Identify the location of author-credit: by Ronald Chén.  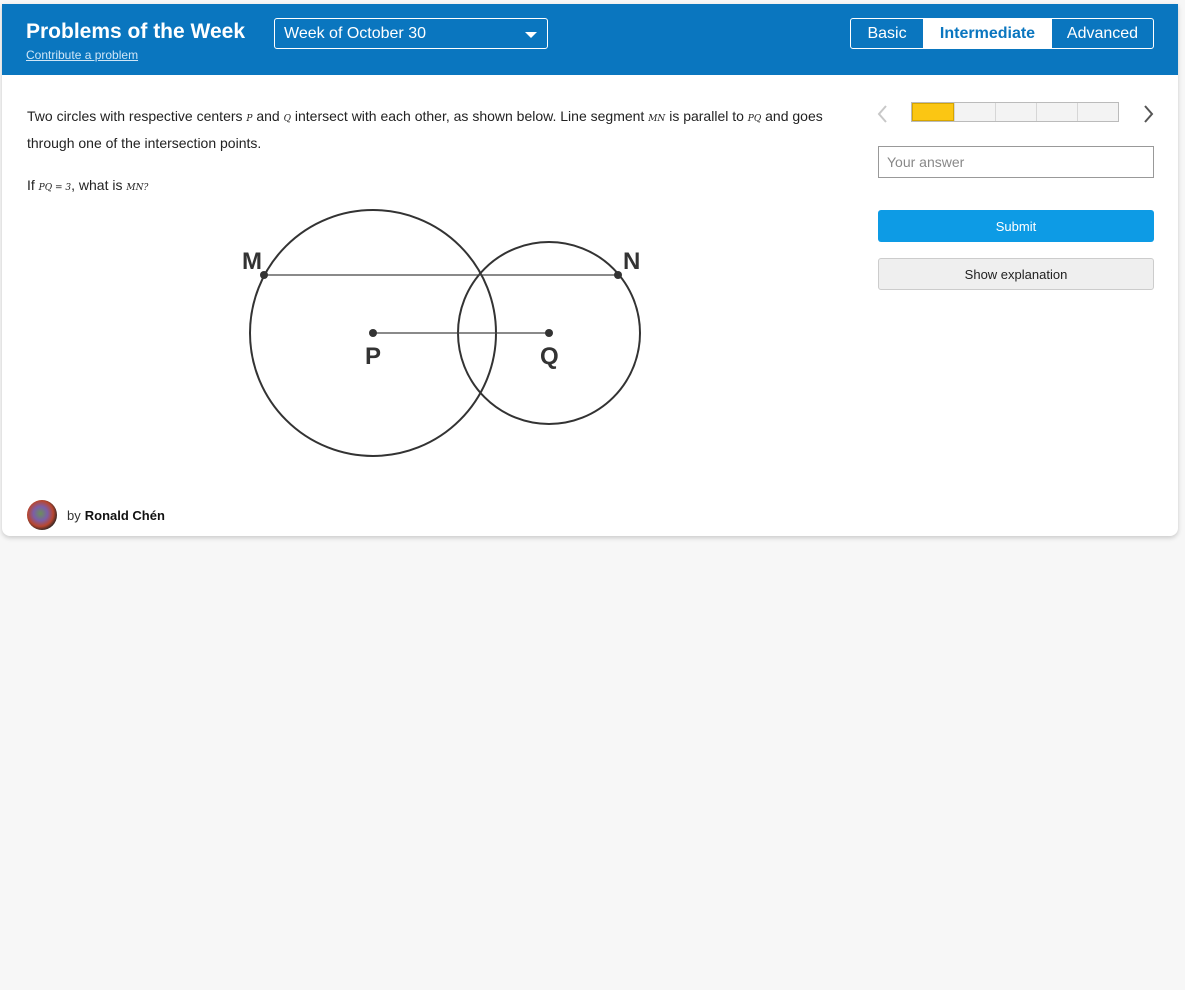
(96, 515).